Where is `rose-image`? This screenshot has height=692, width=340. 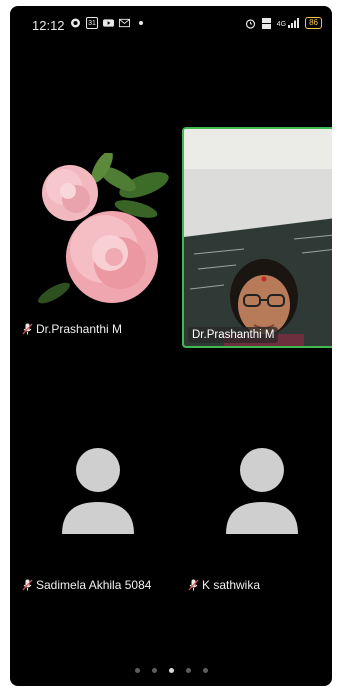 rose-image is located at coordinates (100, 230).